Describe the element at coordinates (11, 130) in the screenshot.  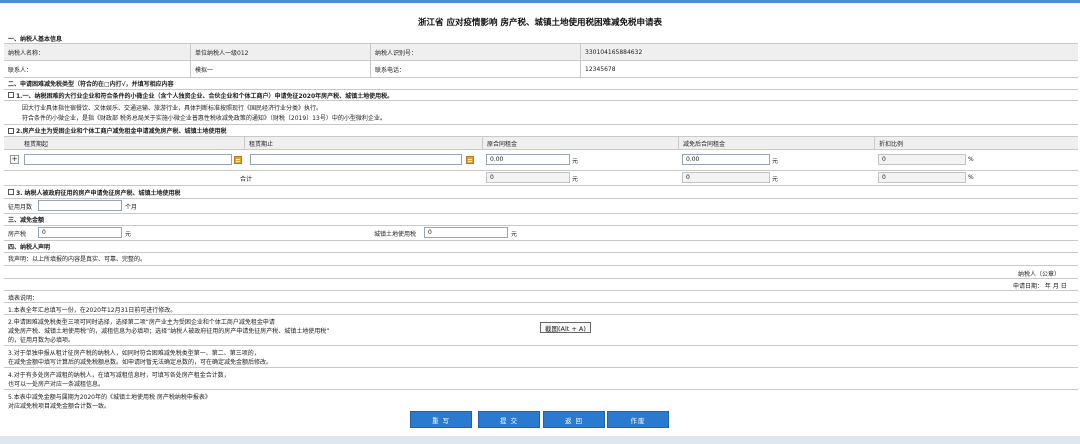
I see `option-2-checkbox` at that location.